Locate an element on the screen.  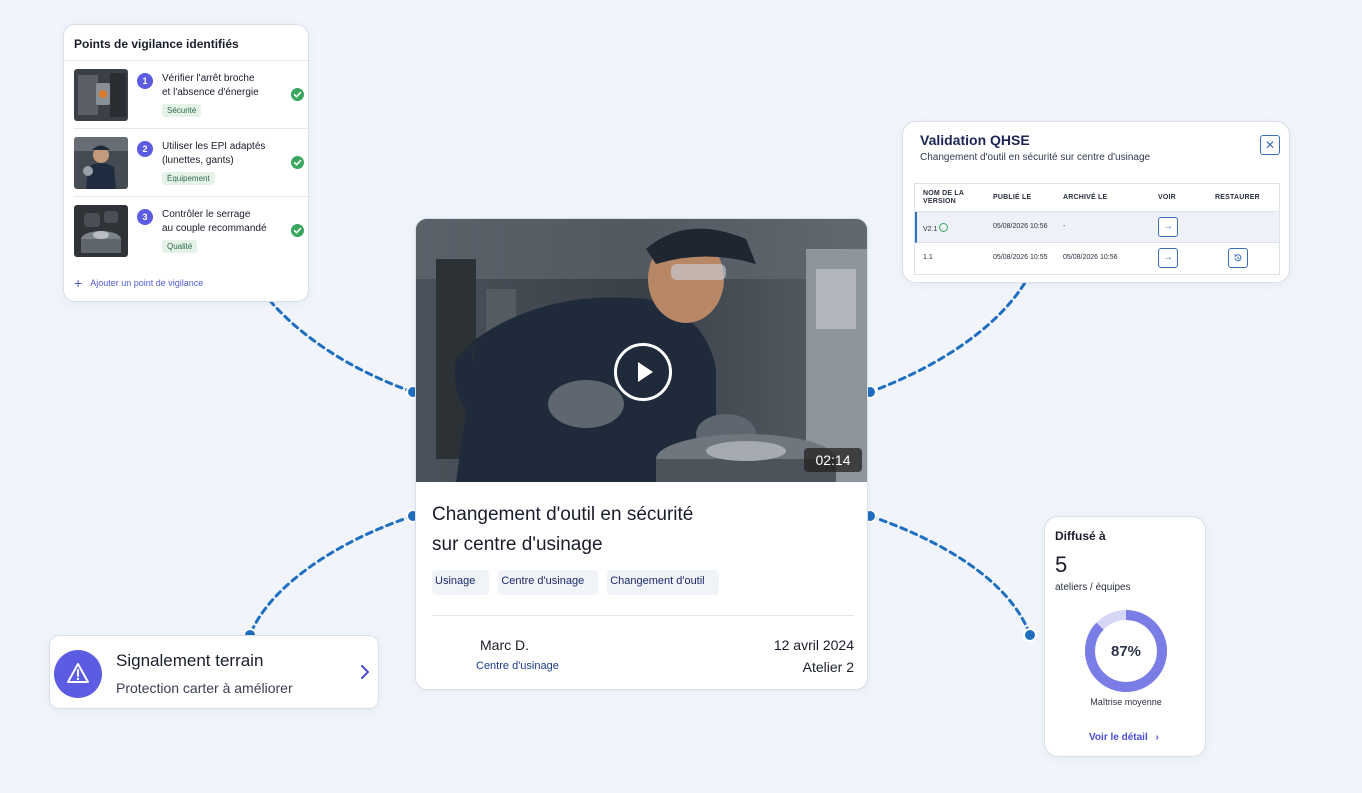
published-cell: 05/08/2026 10:56 is located at coordinates (1020, 226).